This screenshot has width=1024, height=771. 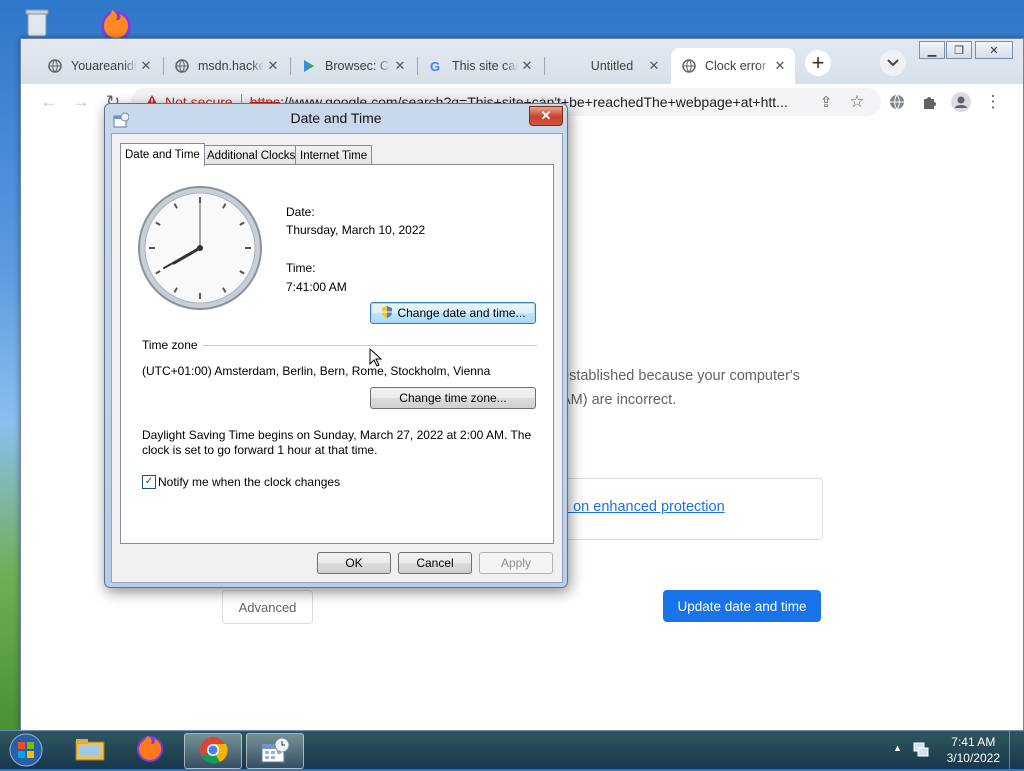 What do you see at coordinates (973, 750) in the screenshot?
I see `system-clock: 7:41 AM 3/10/2022` at bounding box center [973, 750].